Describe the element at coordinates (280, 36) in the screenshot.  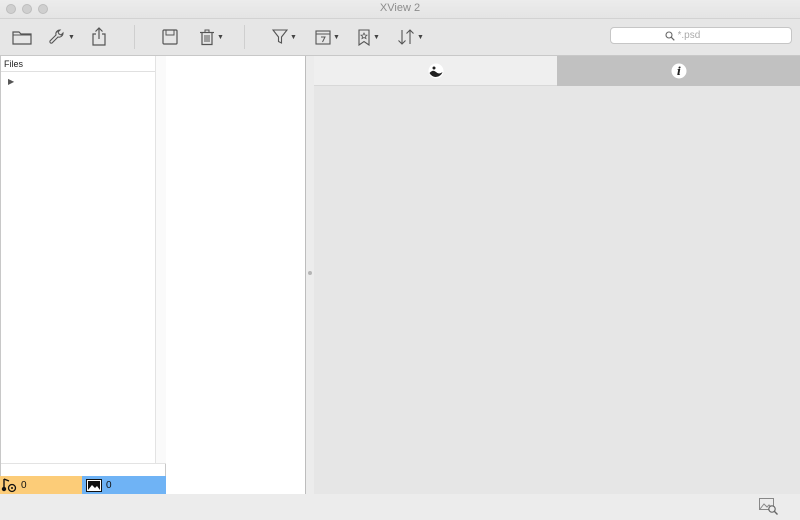
I see `funnel-icon` at that location.